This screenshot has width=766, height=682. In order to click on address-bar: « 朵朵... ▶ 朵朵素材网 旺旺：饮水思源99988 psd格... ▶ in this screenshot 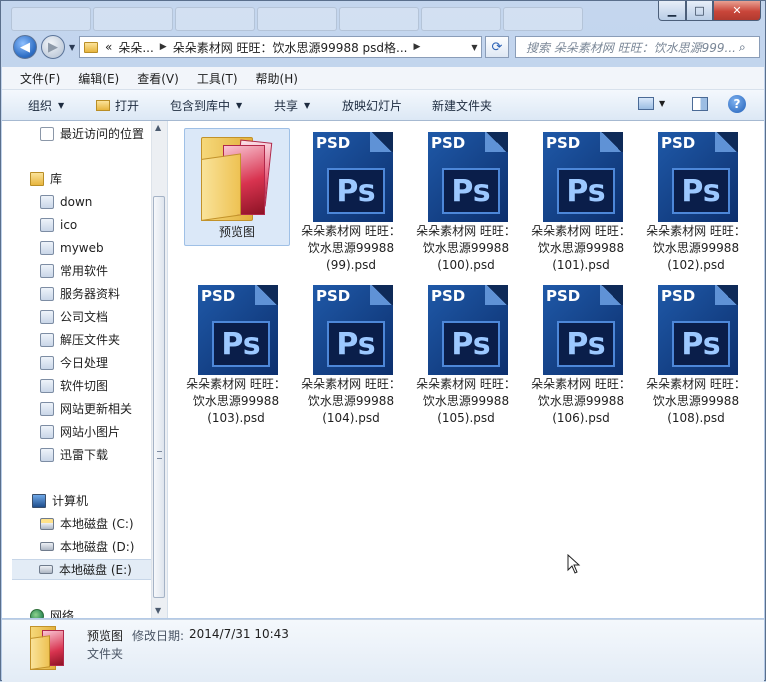, I will do `click(280, 47)`.